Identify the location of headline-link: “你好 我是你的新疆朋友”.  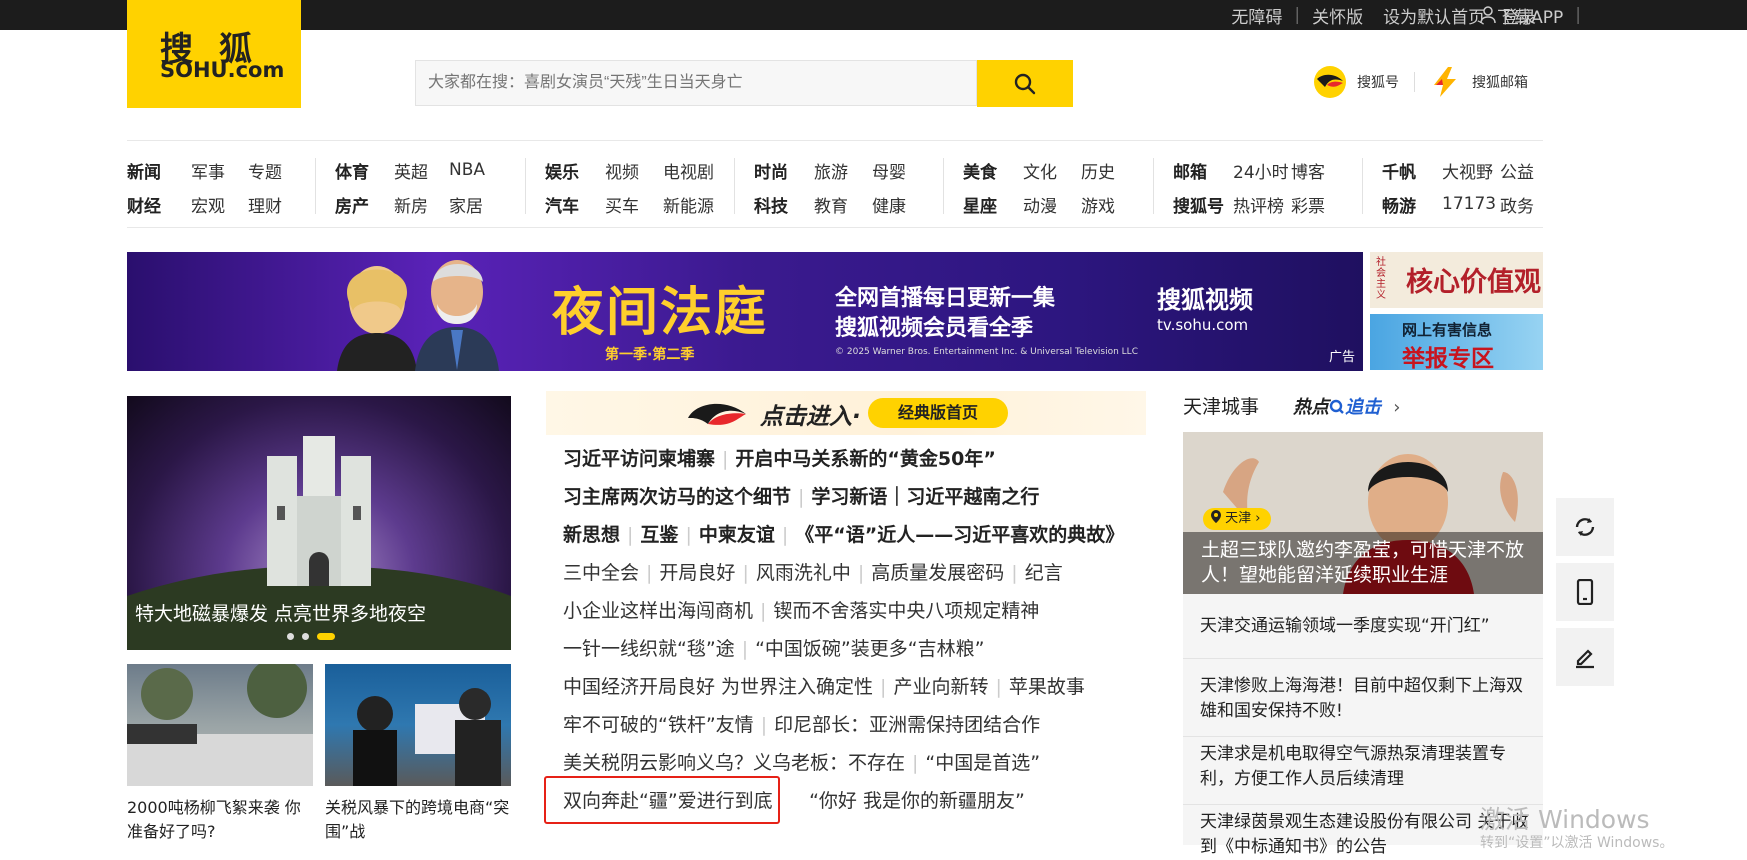
(909, 801).